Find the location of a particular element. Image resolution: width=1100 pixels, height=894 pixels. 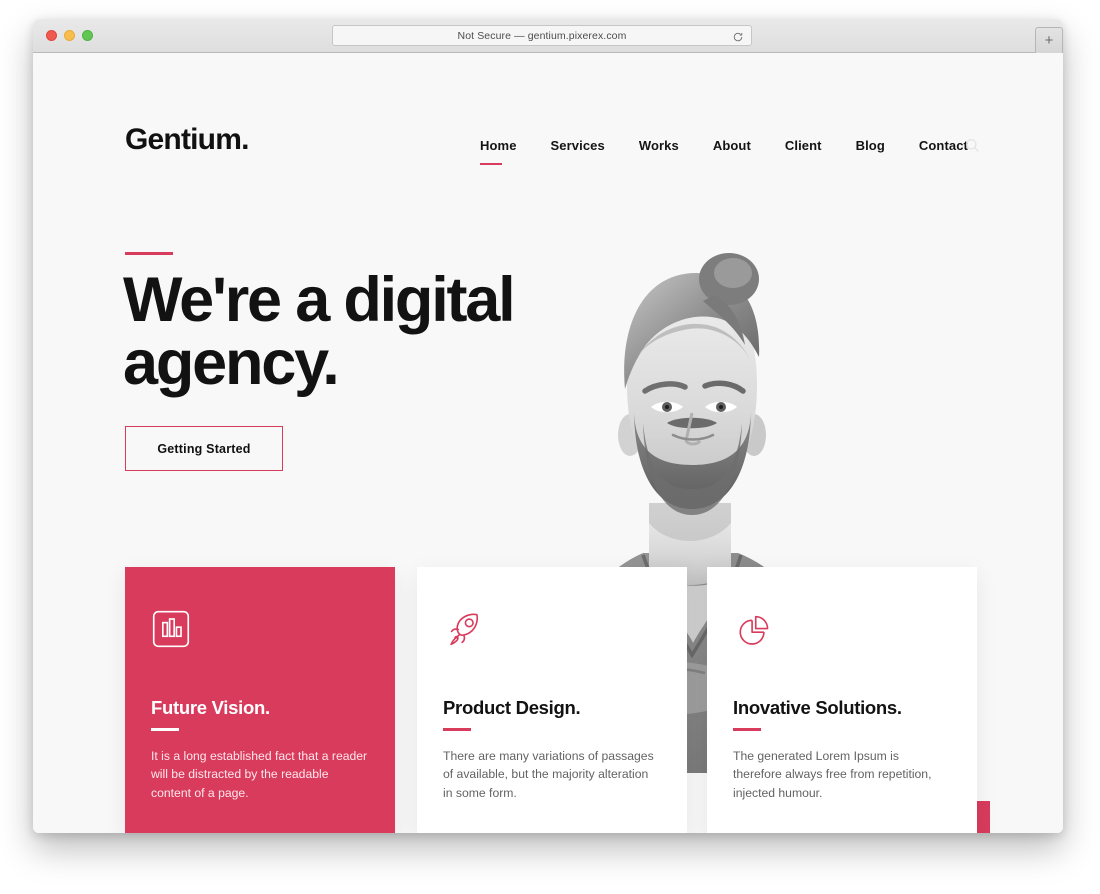

reload-icon is located at coordinates (738, 36).